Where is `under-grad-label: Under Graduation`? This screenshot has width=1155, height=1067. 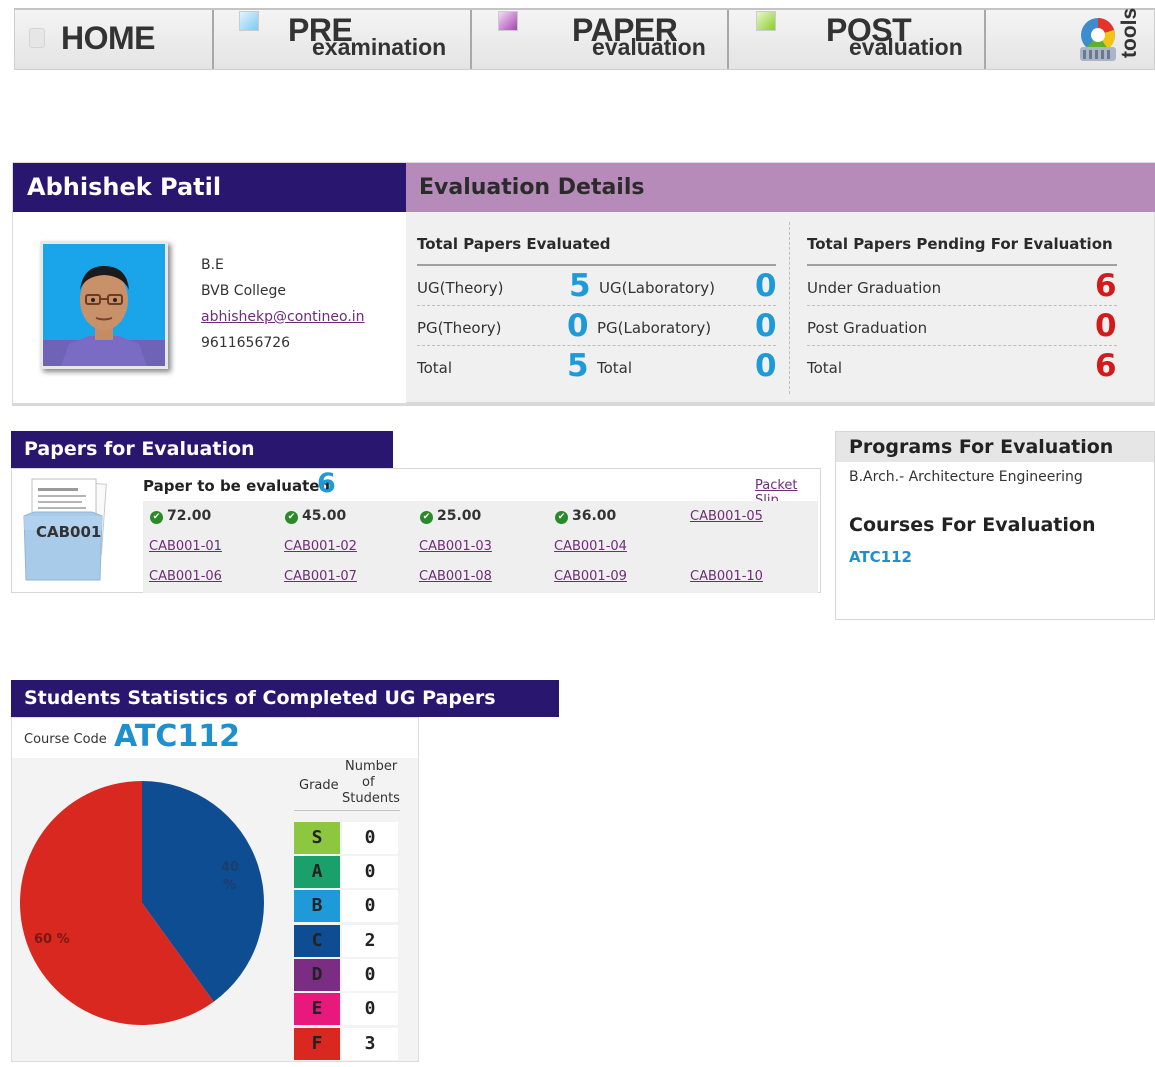 under-grad-label: Under Graduation is located at coordinates (874, 288).